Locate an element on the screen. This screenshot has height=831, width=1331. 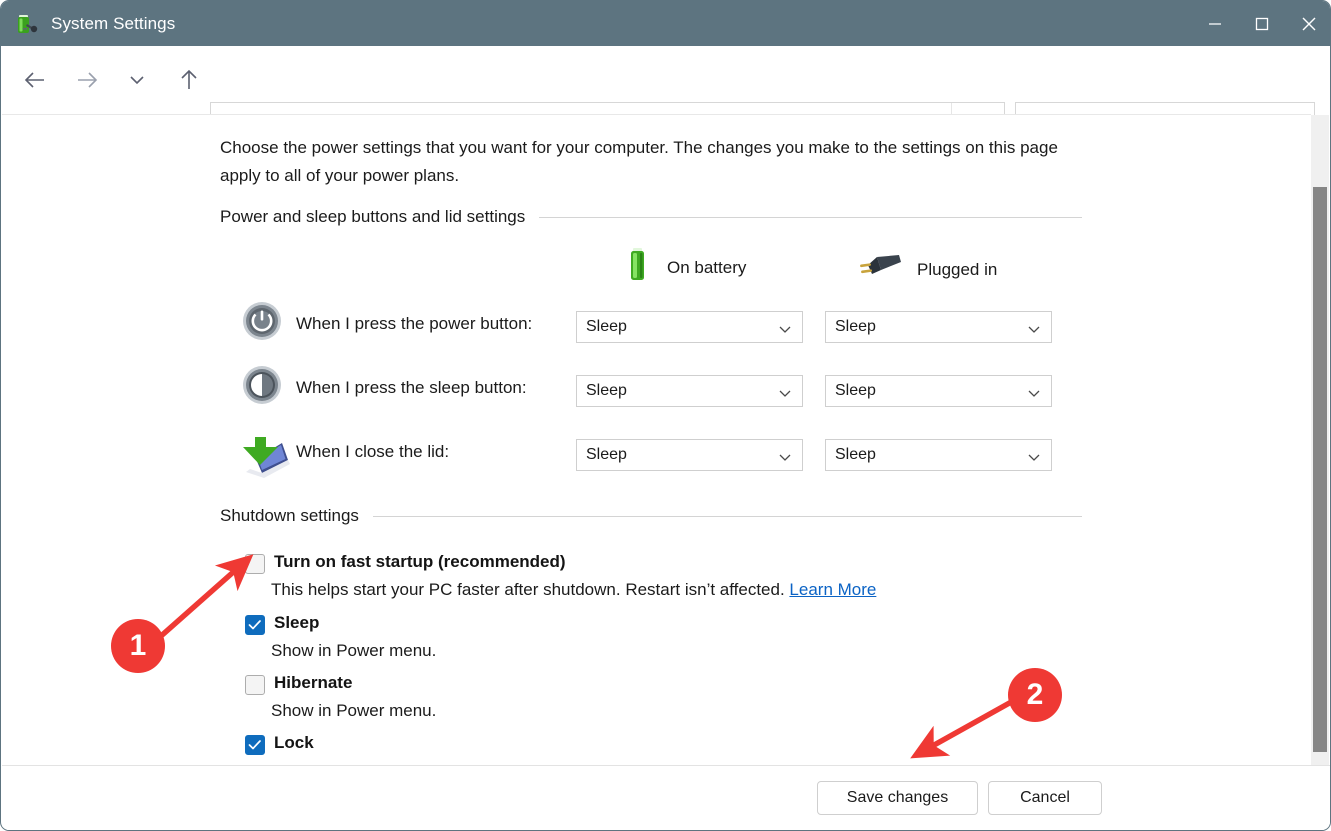
maximize-icon is located at coordinates (1261, 23).